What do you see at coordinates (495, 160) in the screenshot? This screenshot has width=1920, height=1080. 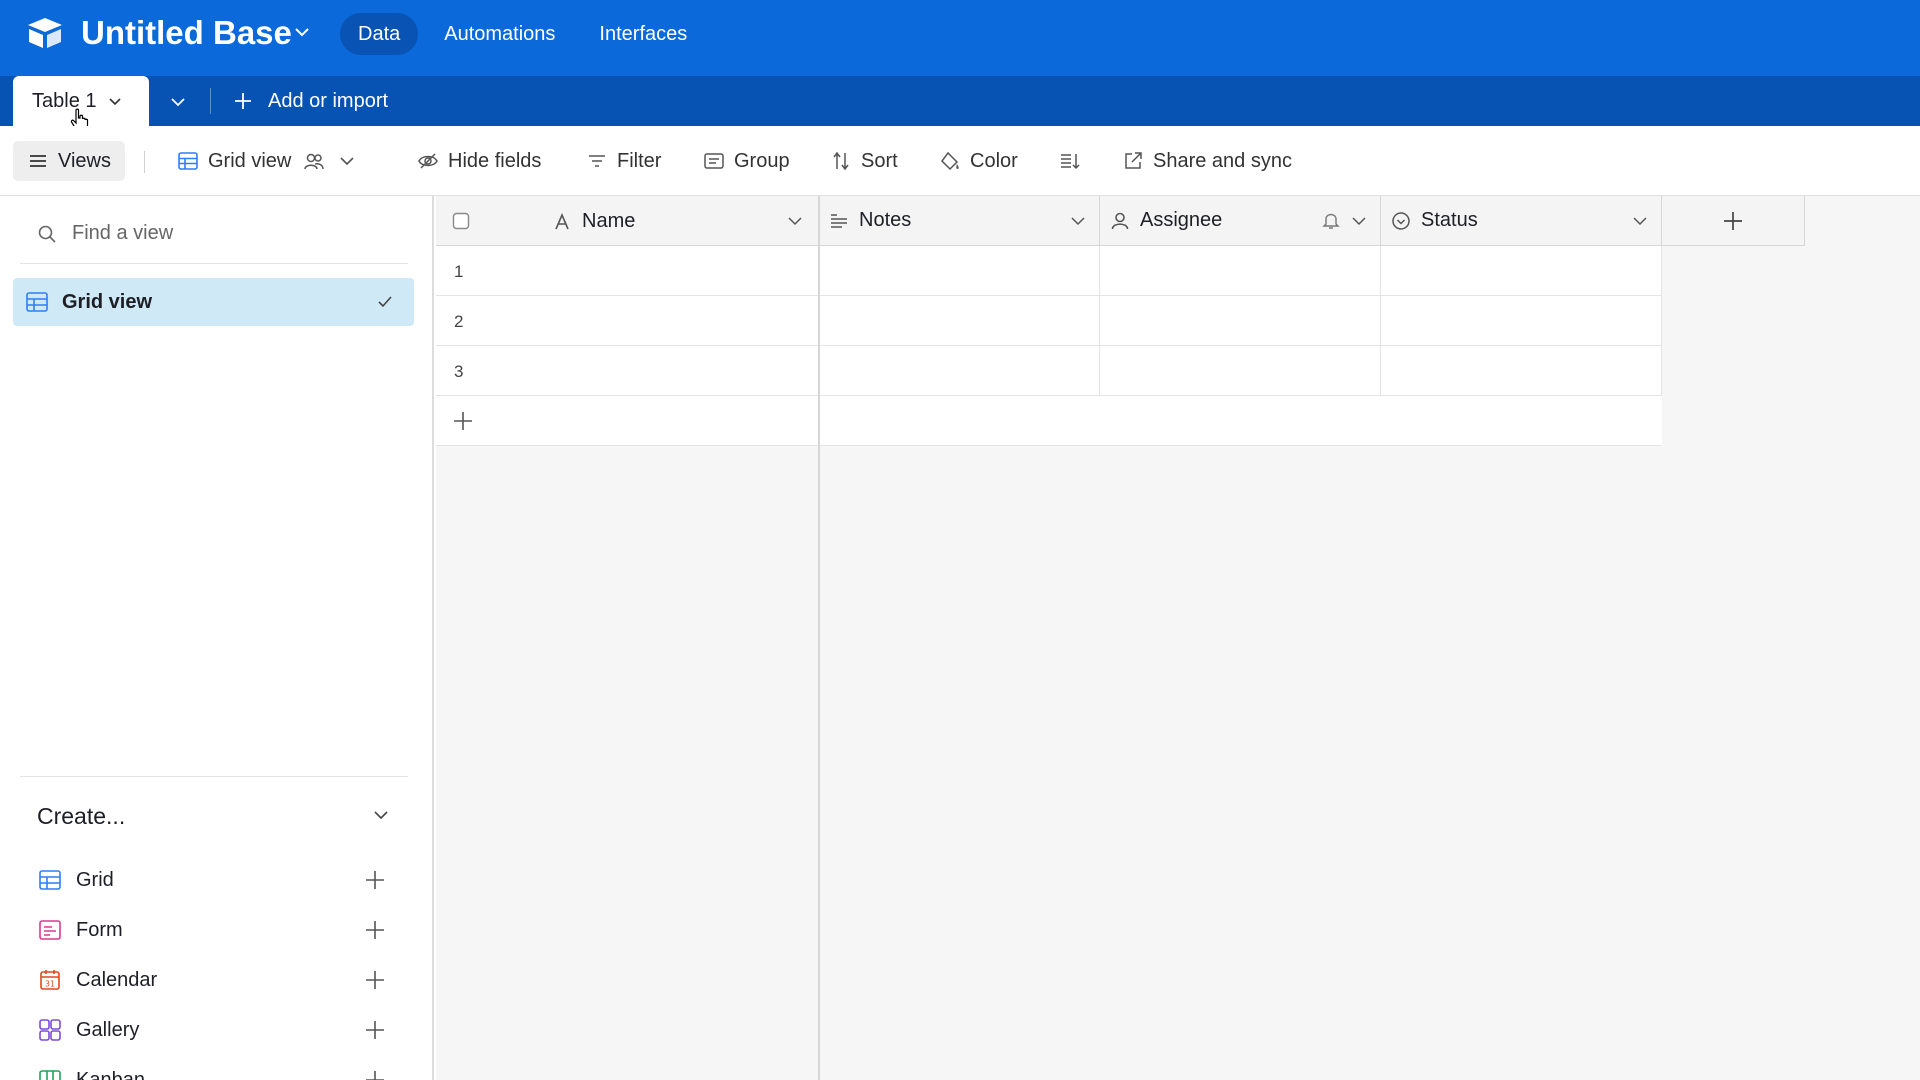 I see `hide-fields-label: Hide fields` at bounding box center [495, 160].